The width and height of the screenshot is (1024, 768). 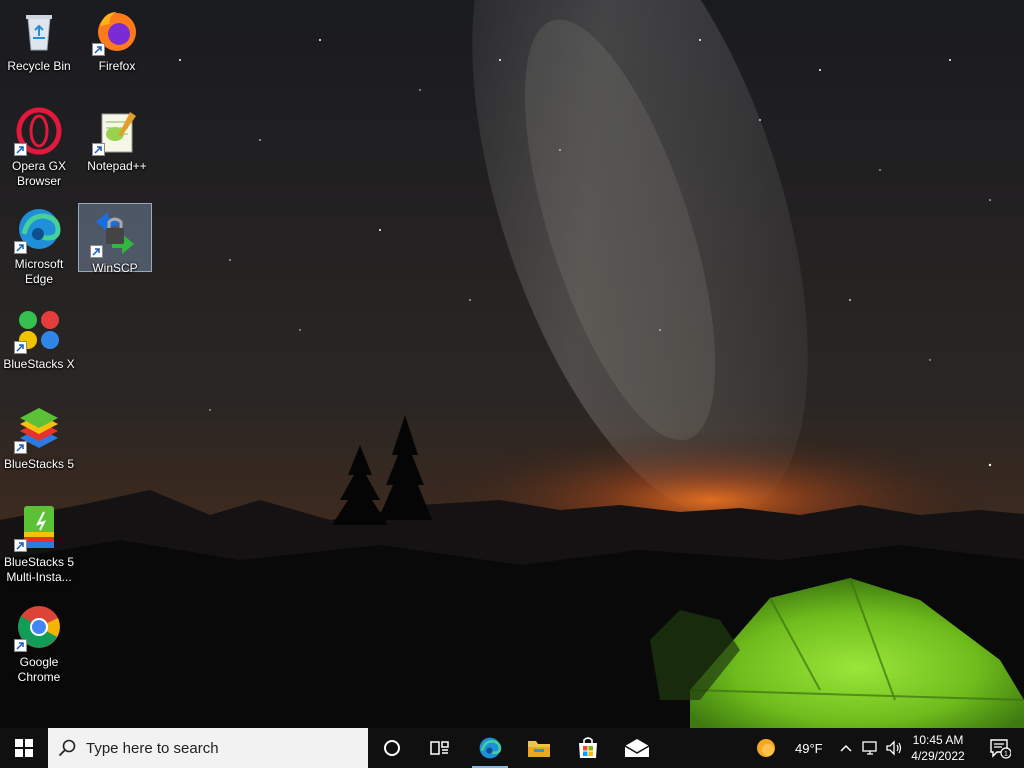 I want to click on desktop-icon-notepad-plus-plus: Notepad++, so click(x=117, y=138).